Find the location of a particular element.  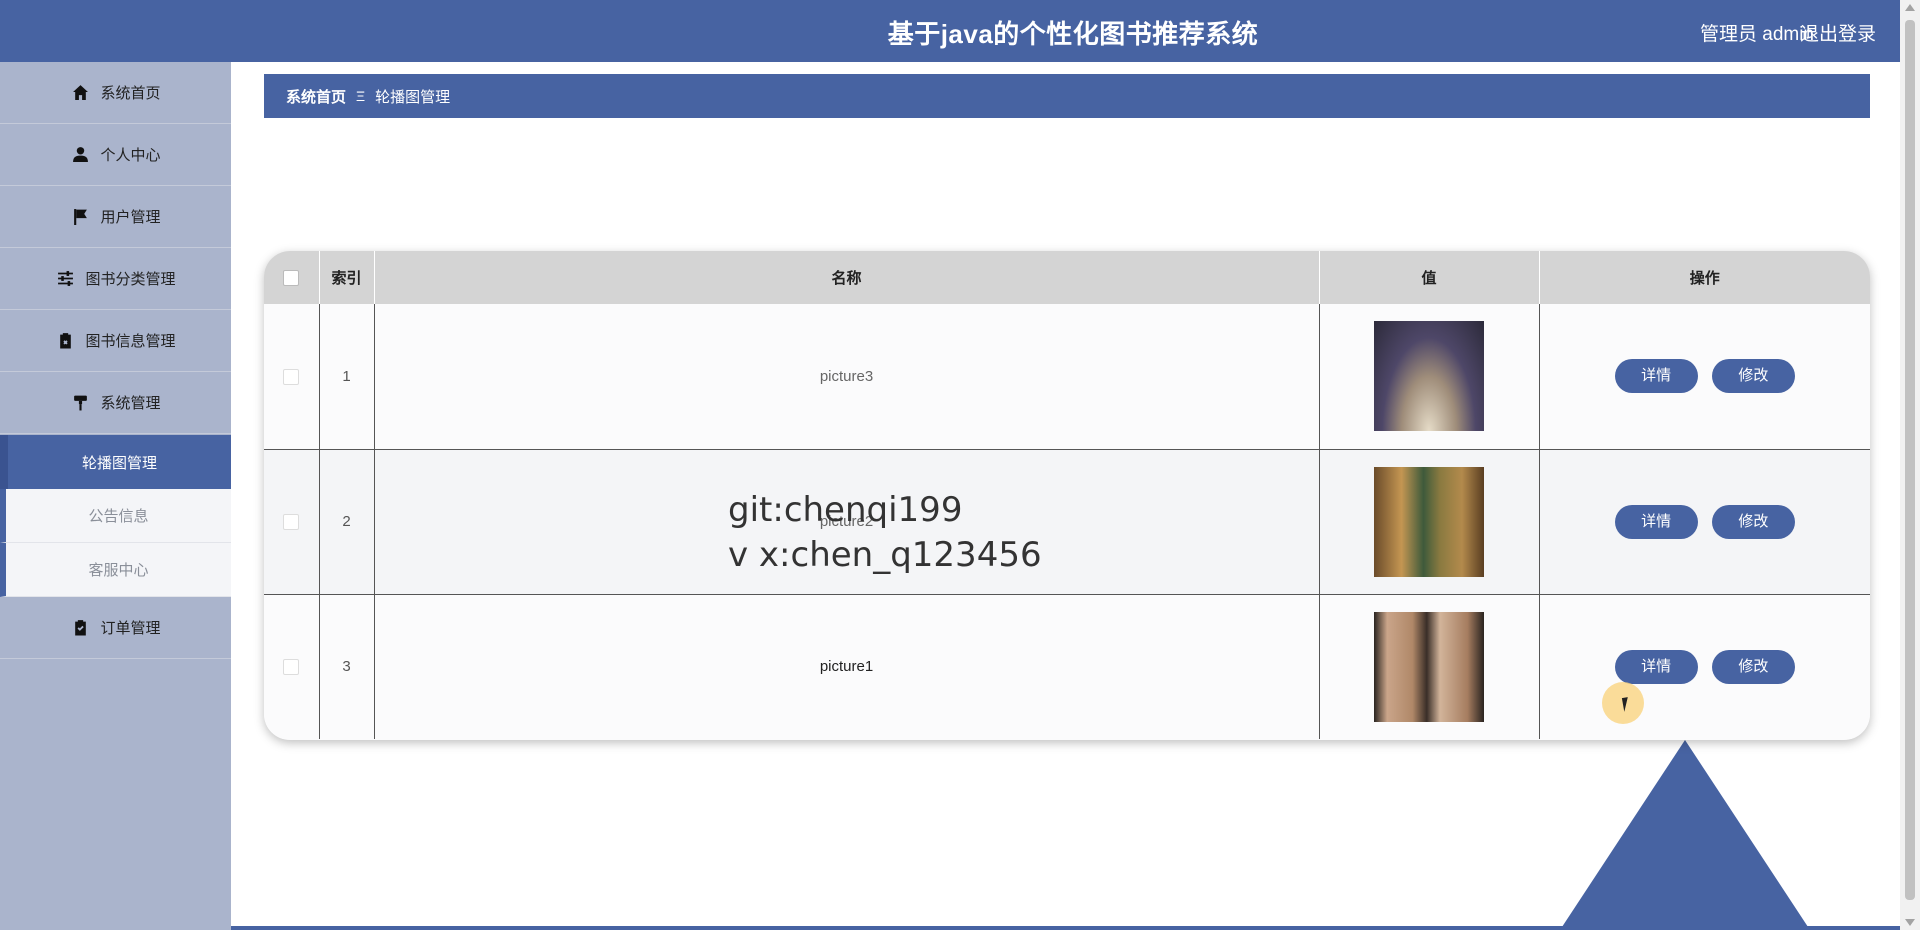

column-header-value: 值 is located at coordinates (1429, 277).